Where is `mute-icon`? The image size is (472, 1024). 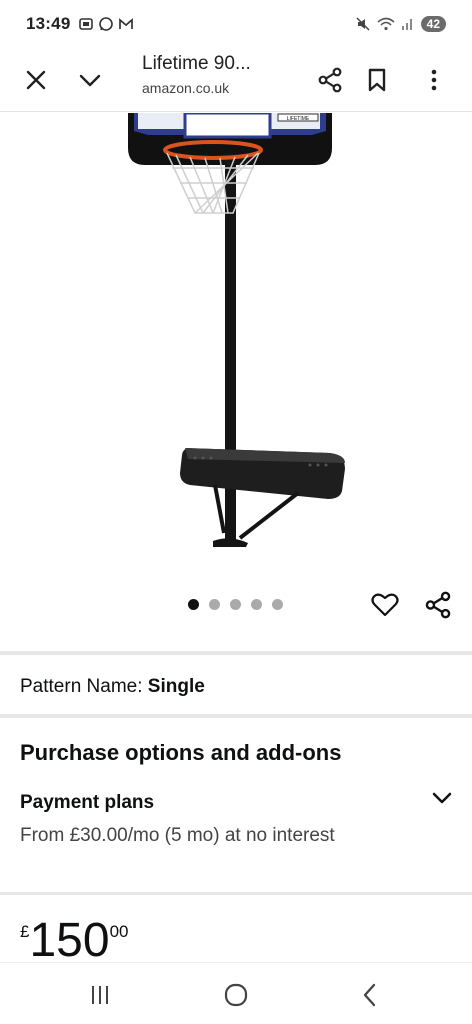
mute-icon is located at coordinates (363, 24).